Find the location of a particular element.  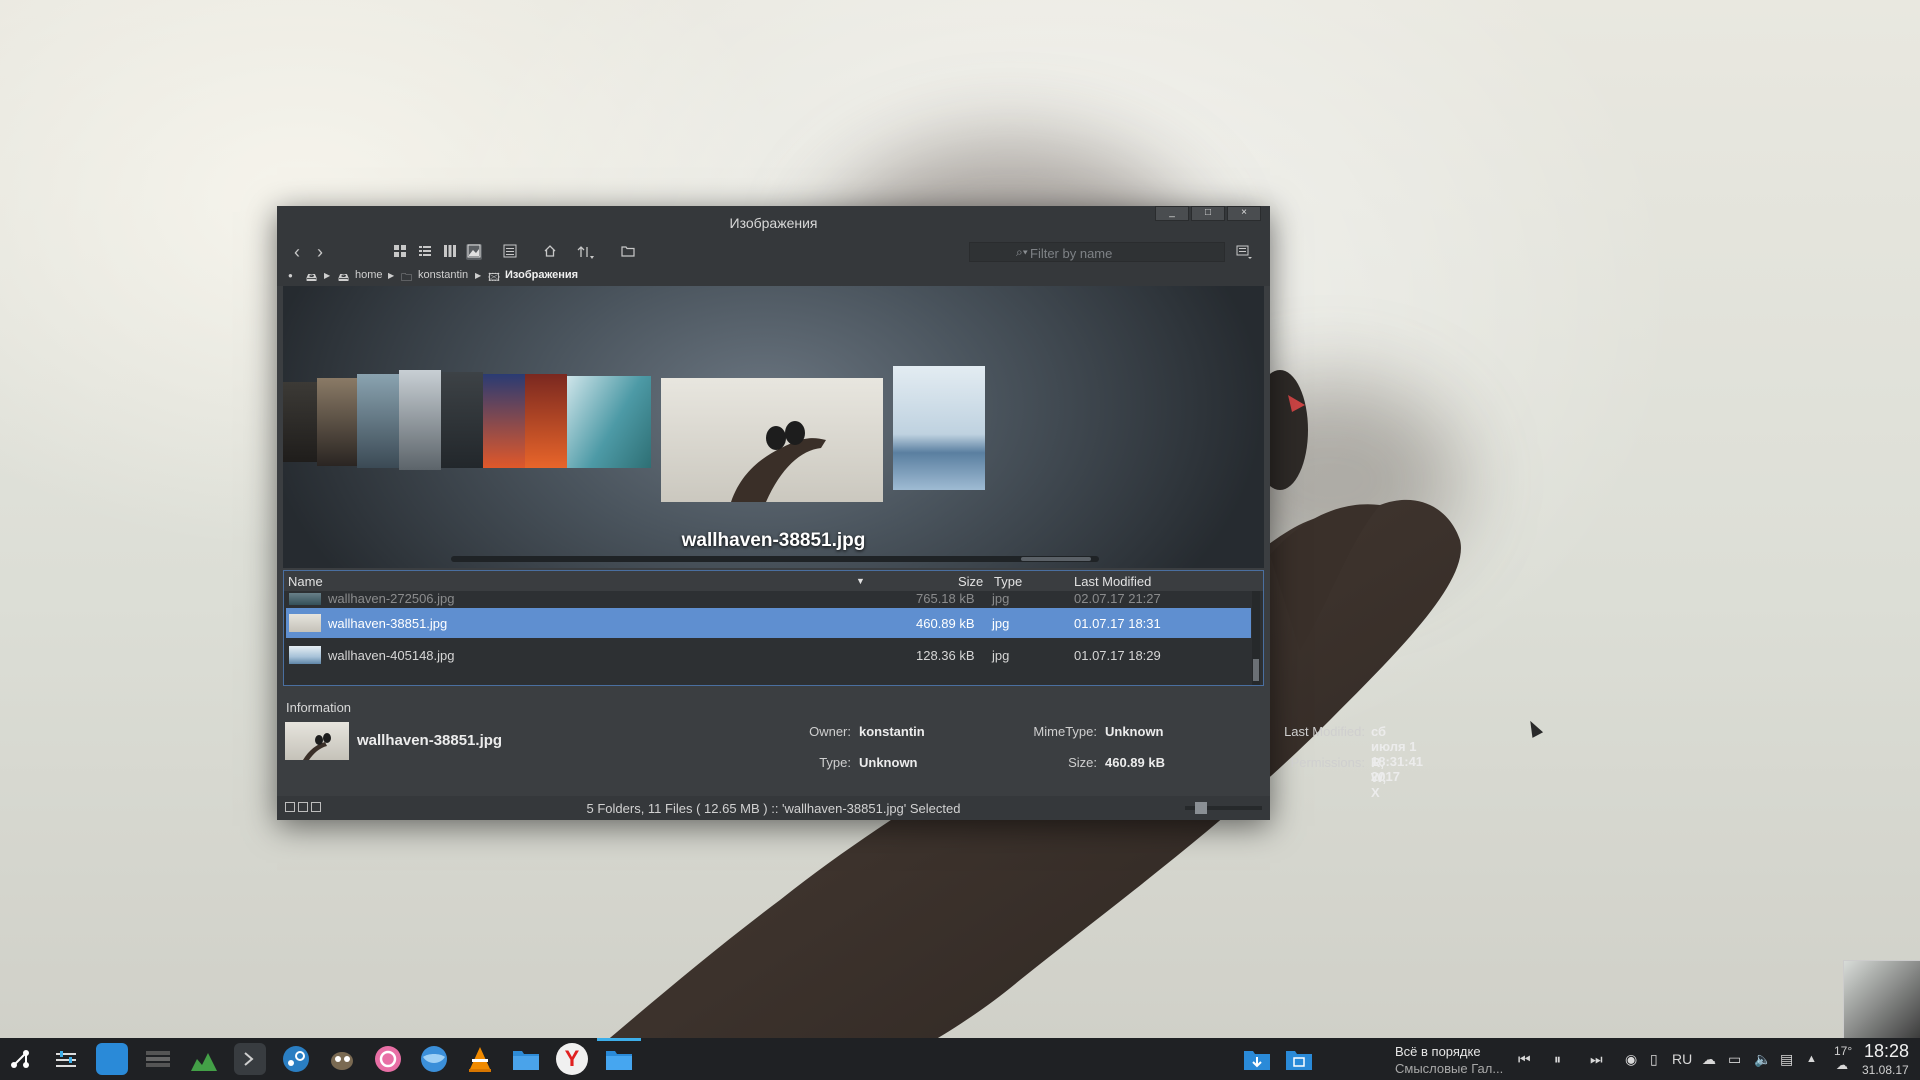

zoom-slider is located at coordinates (1223, 808).